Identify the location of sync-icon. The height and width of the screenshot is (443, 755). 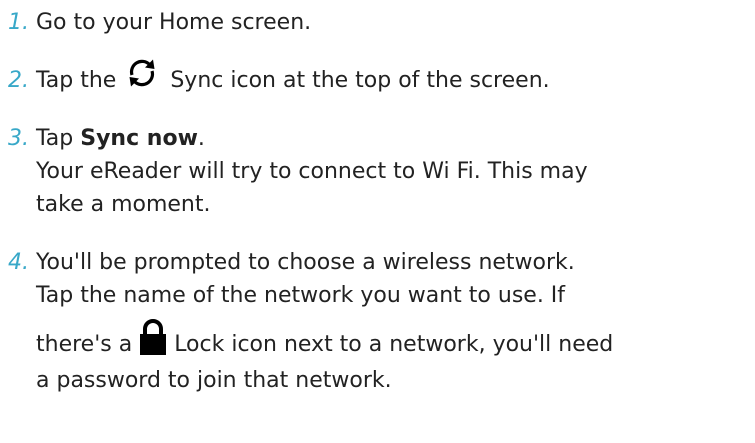
(142, 73).